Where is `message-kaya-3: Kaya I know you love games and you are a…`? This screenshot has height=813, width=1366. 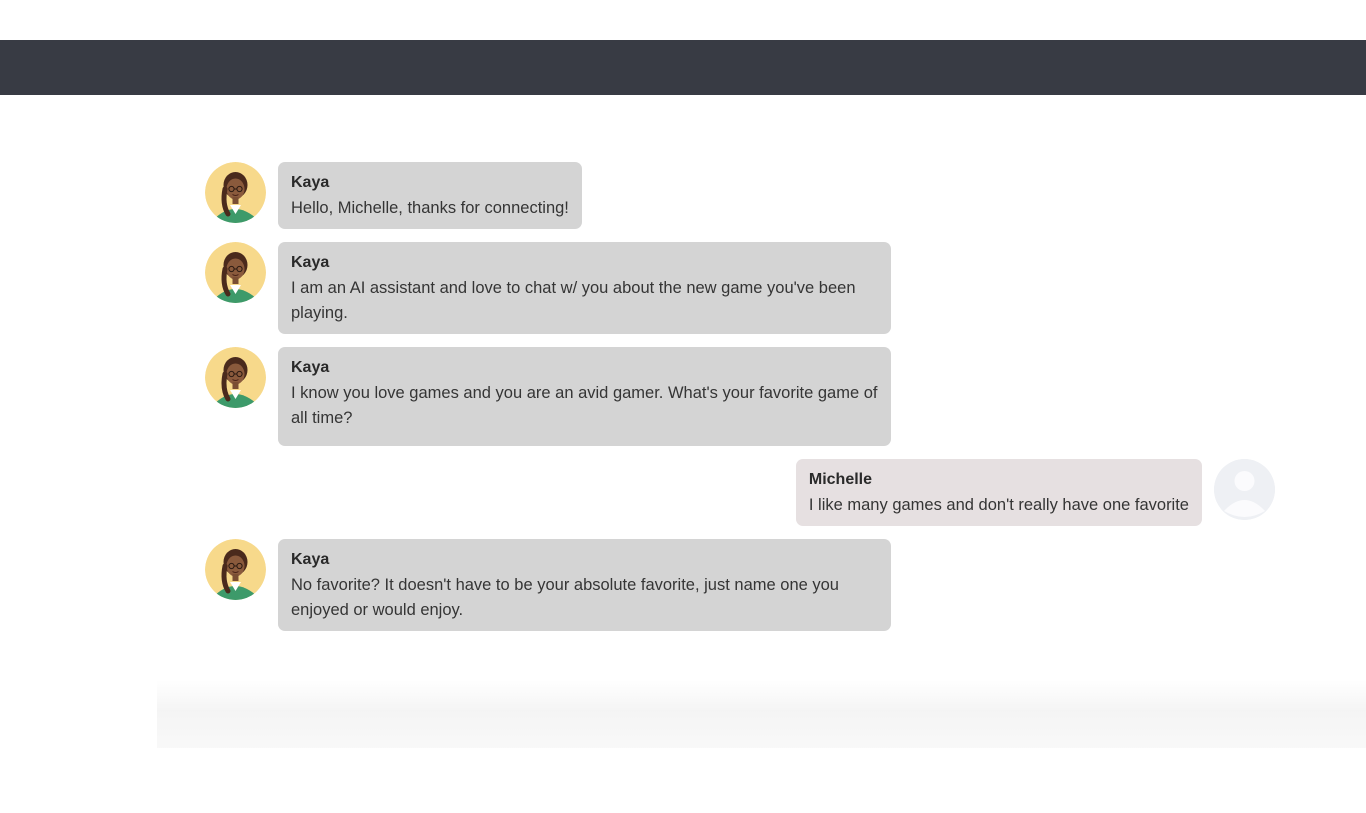
message-kaya-3: Kaya I know you love games and you are a… is located at coordinates (740, 396).